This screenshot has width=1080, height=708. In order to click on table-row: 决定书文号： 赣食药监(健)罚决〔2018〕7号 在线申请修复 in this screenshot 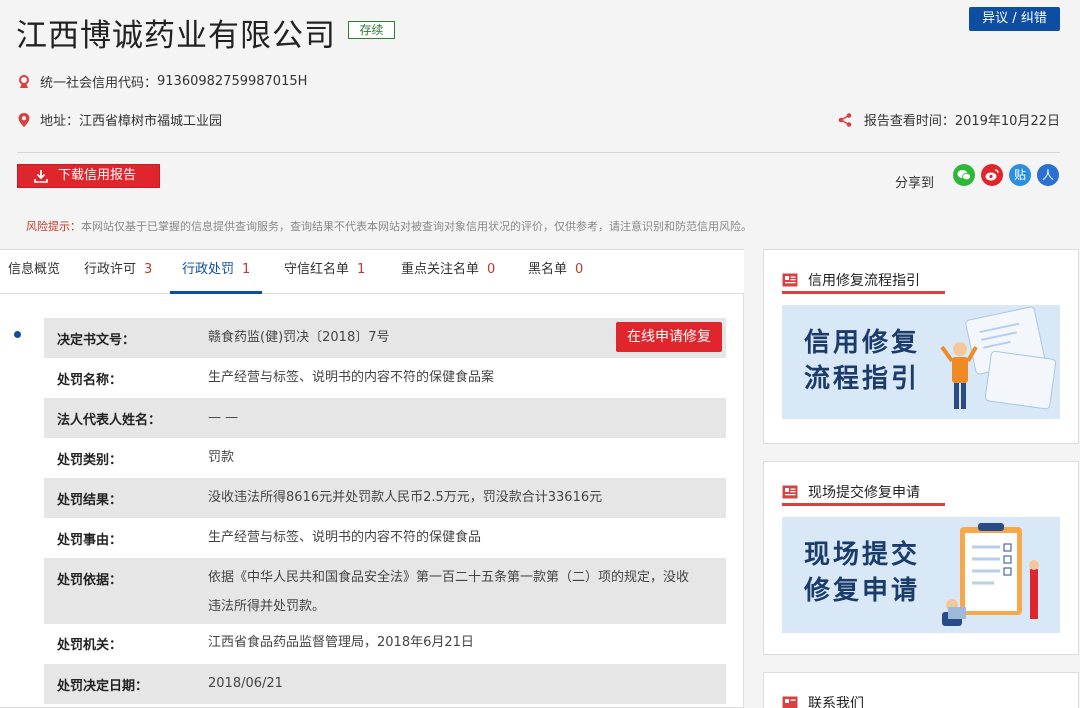, I will do `click(385, 338)`.